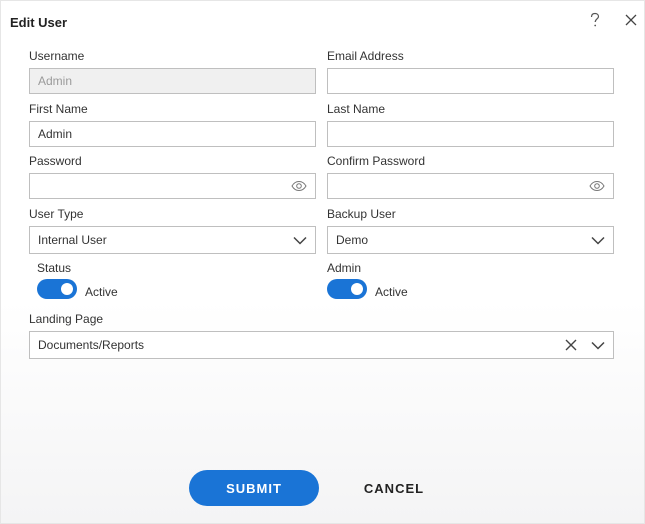  Describe the element at coordinates (172, 186) in the screenshot. I see `password-field` at that location.